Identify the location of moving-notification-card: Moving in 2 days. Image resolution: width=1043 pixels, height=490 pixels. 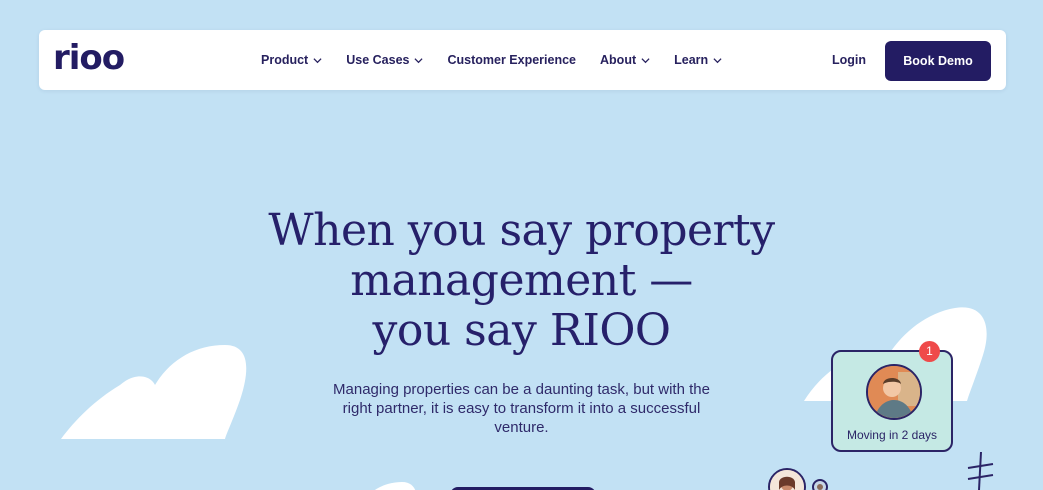
(892, 401).